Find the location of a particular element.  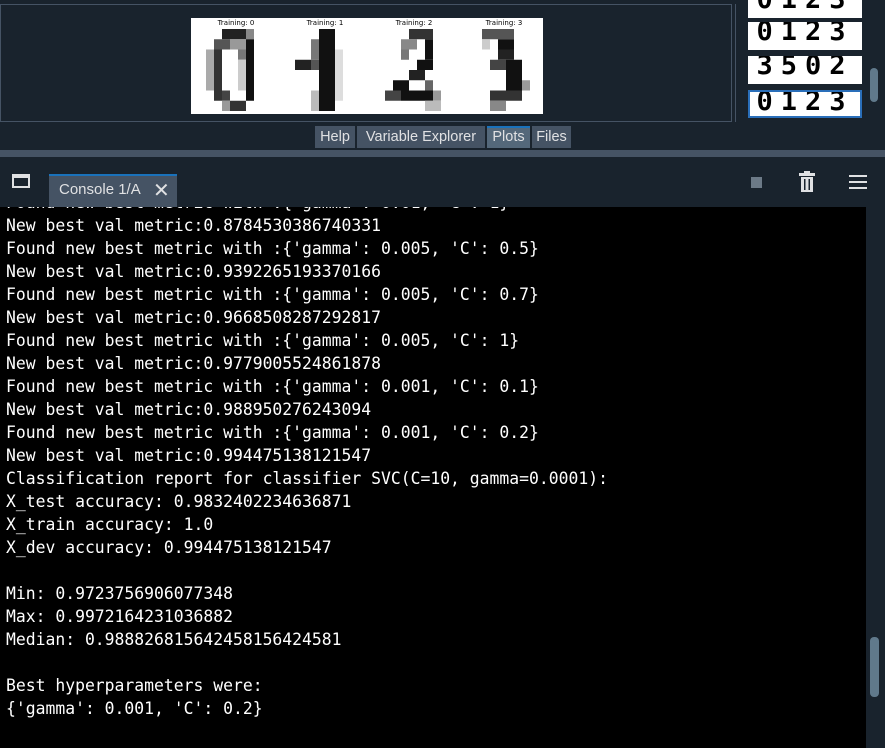

stop-icon is located at coordinates (756, 182).